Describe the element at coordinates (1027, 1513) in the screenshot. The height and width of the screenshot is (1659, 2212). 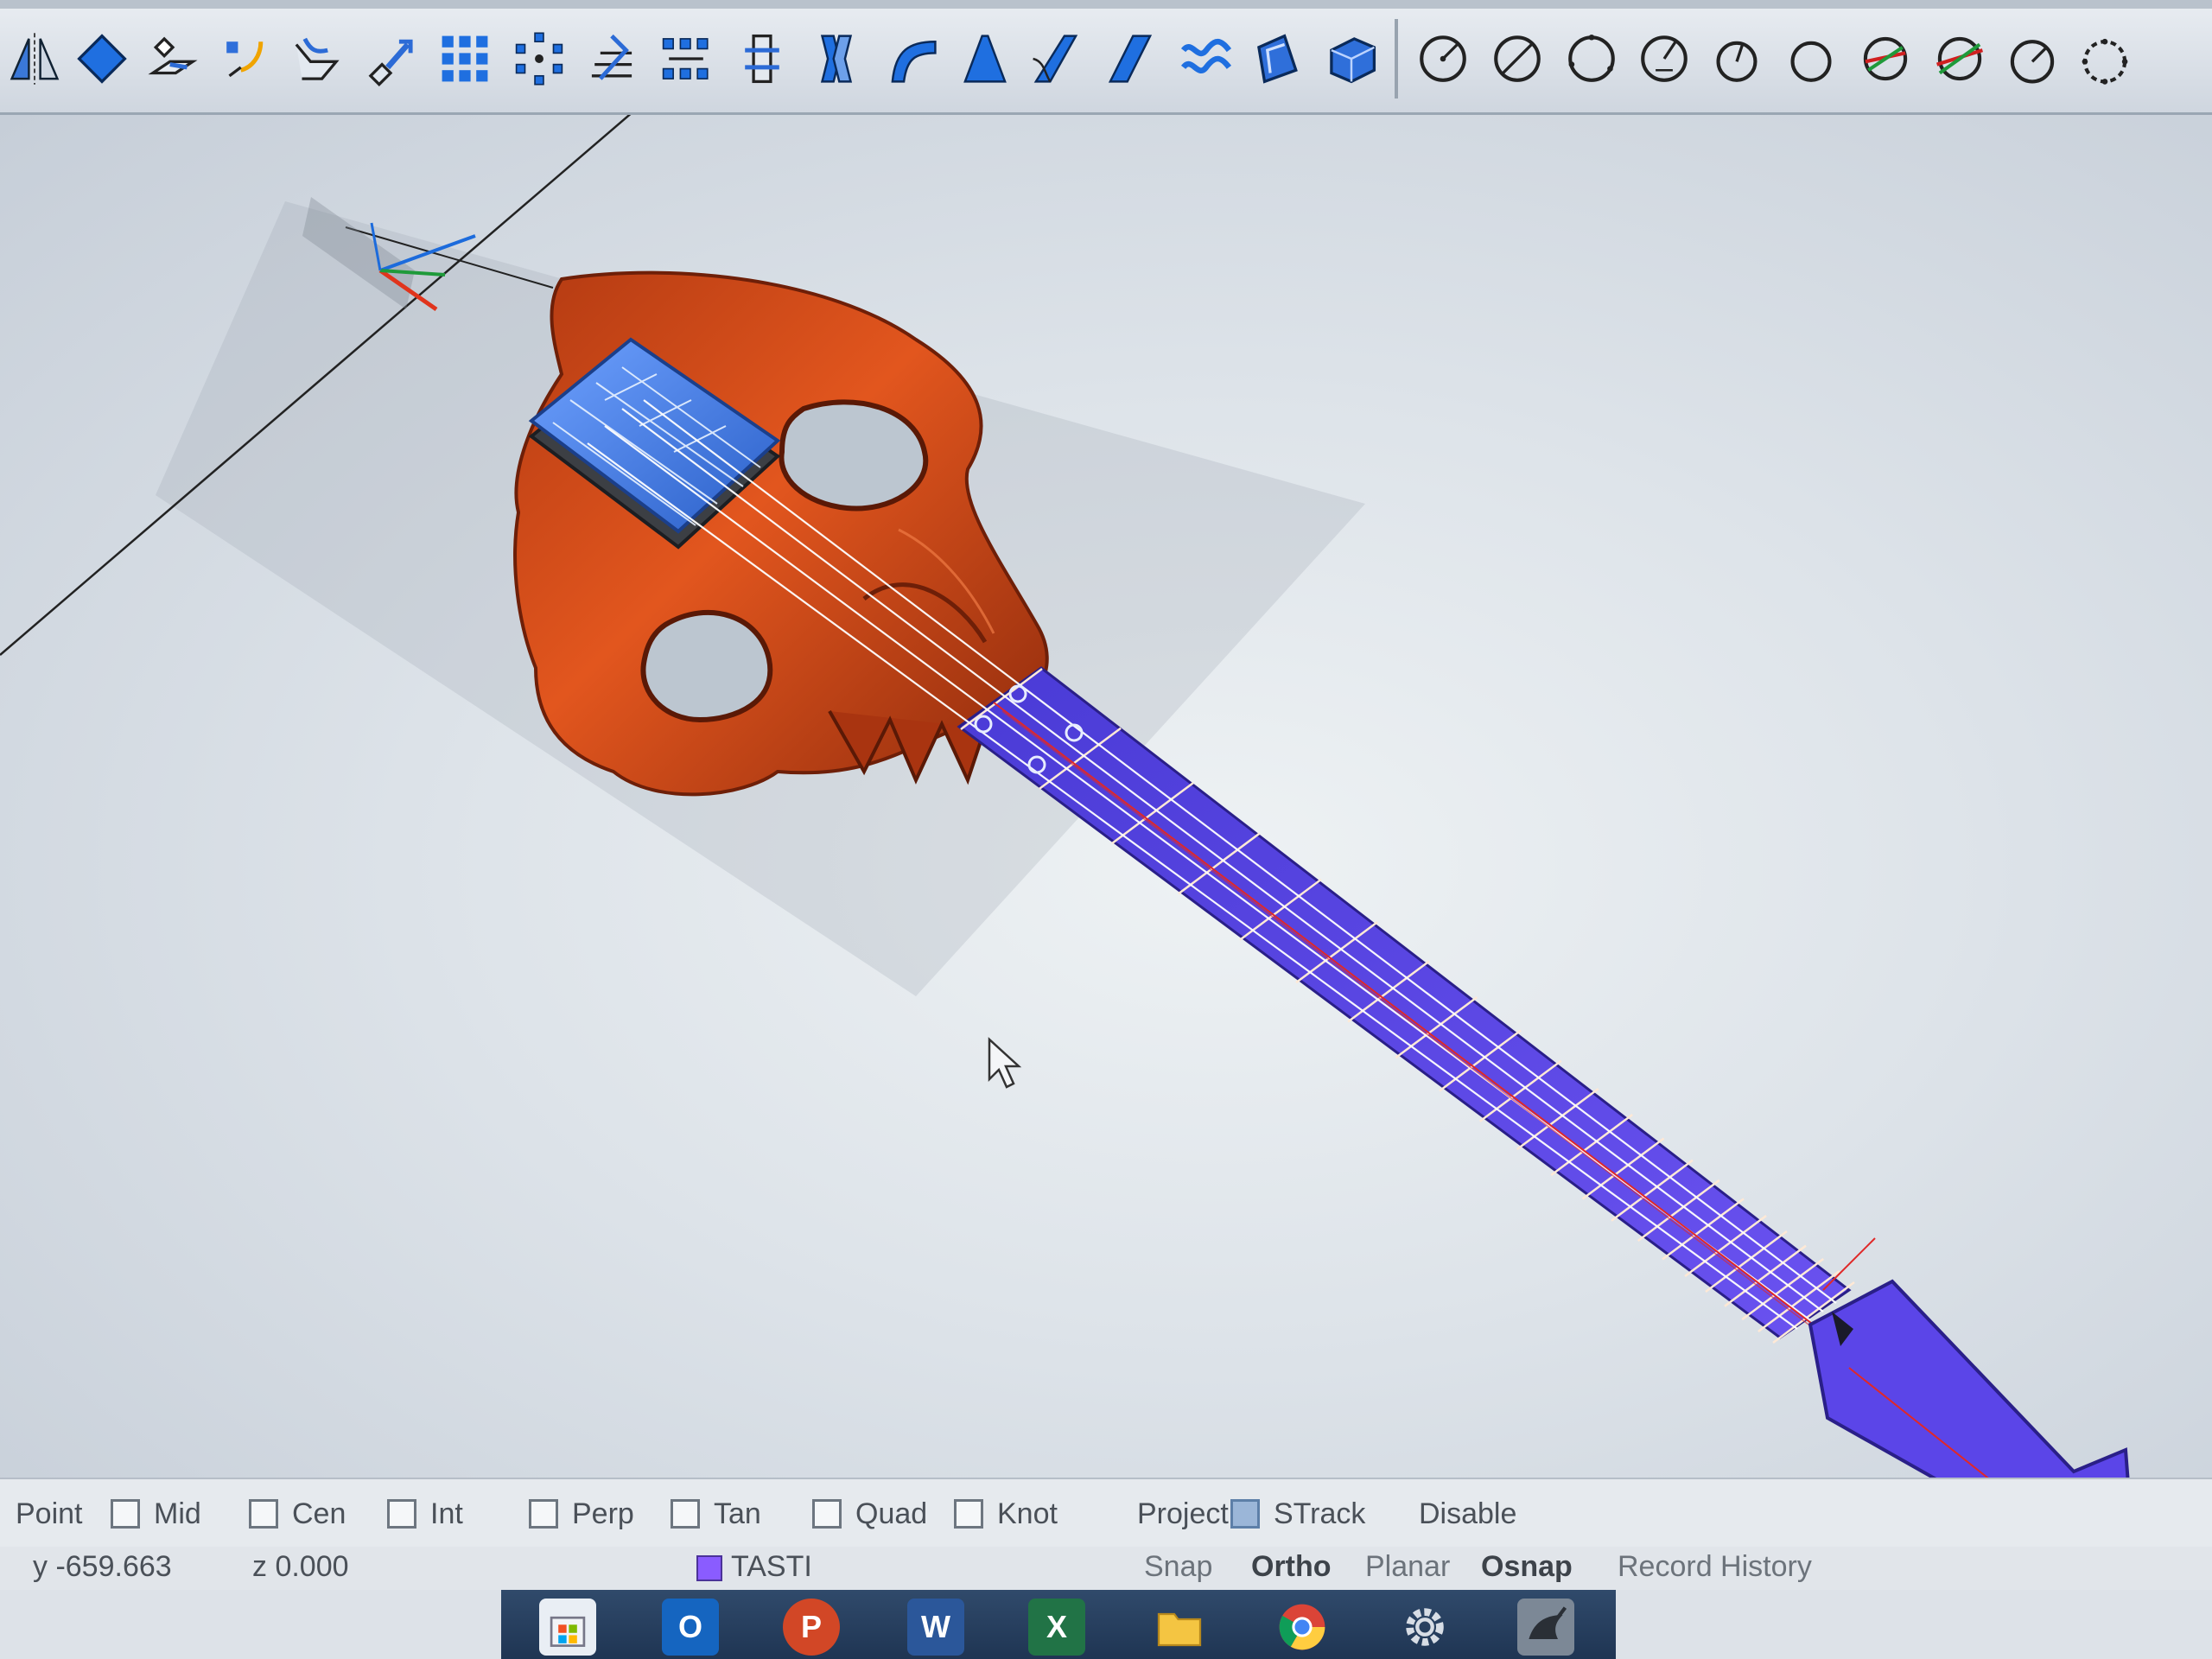
I see `osnap-knot-label: Knot` at that location.